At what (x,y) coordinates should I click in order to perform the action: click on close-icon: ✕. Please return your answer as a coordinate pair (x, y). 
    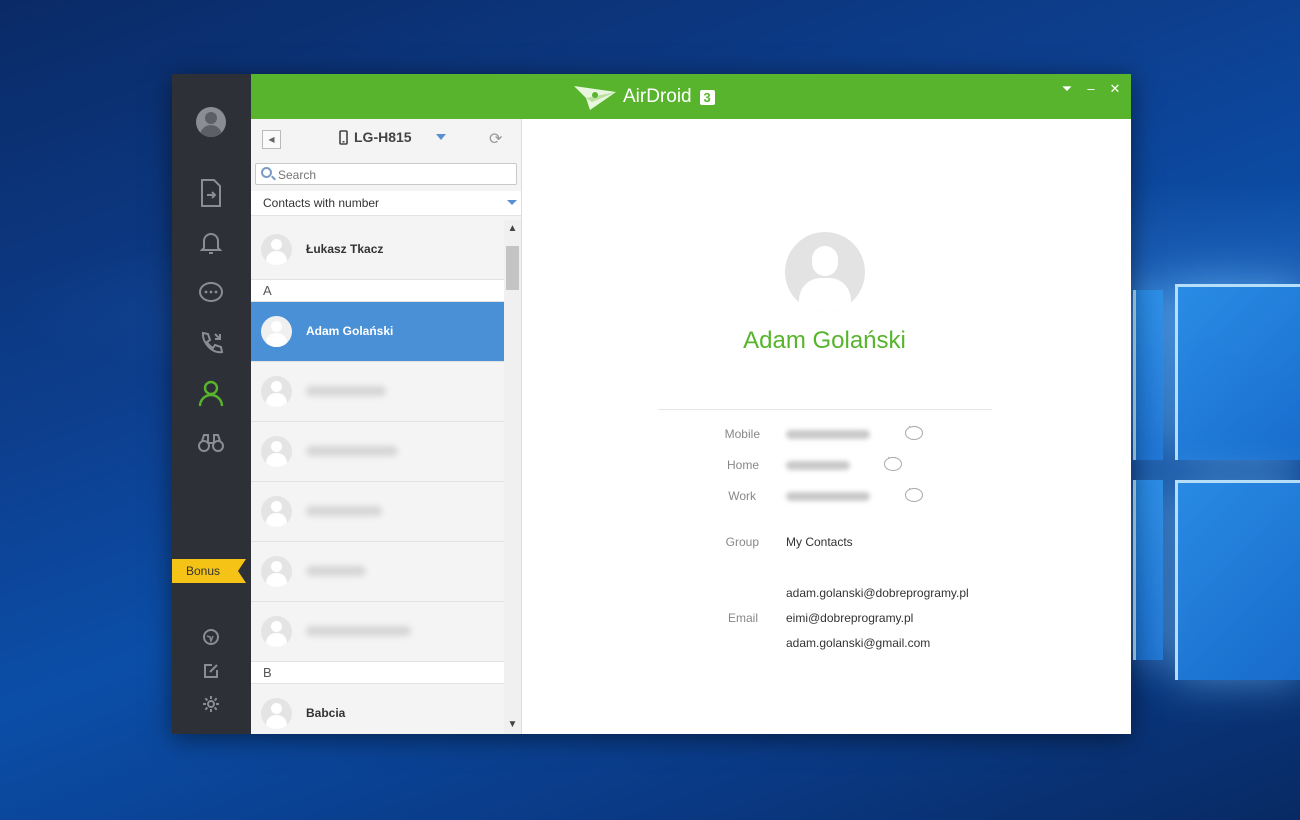
    Looking at the image, I should click on (1115, 89).